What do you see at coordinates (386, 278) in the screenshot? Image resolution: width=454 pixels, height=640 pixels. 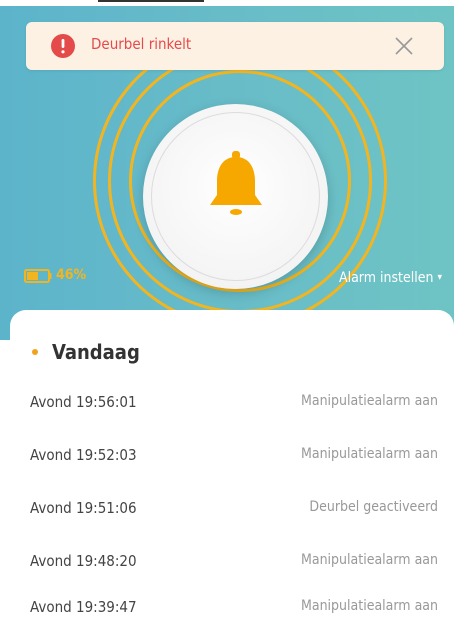 I see `alarm-setting-label: Alarm instellen` at bounding box center [386, 278].